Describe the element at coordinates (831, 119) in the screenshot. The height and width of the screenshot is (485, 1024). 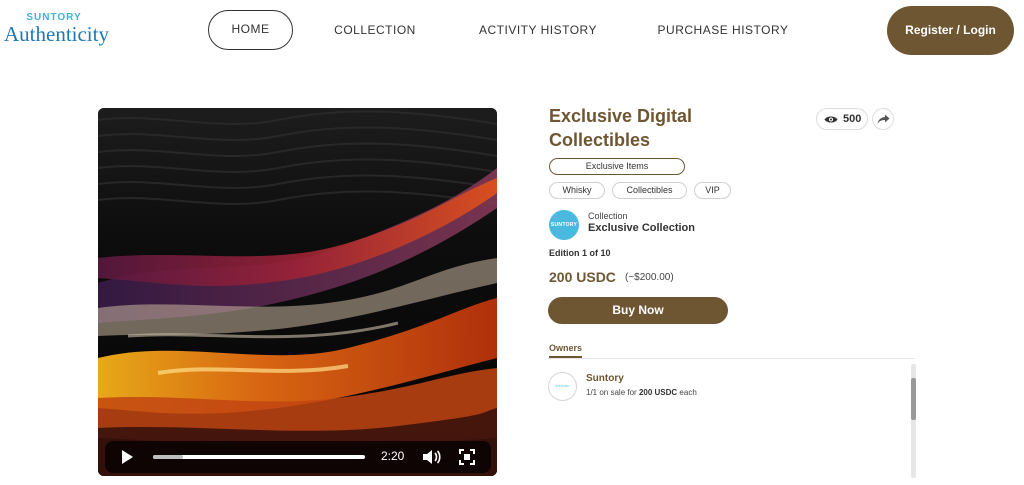
I see `eye-icon` at that location.